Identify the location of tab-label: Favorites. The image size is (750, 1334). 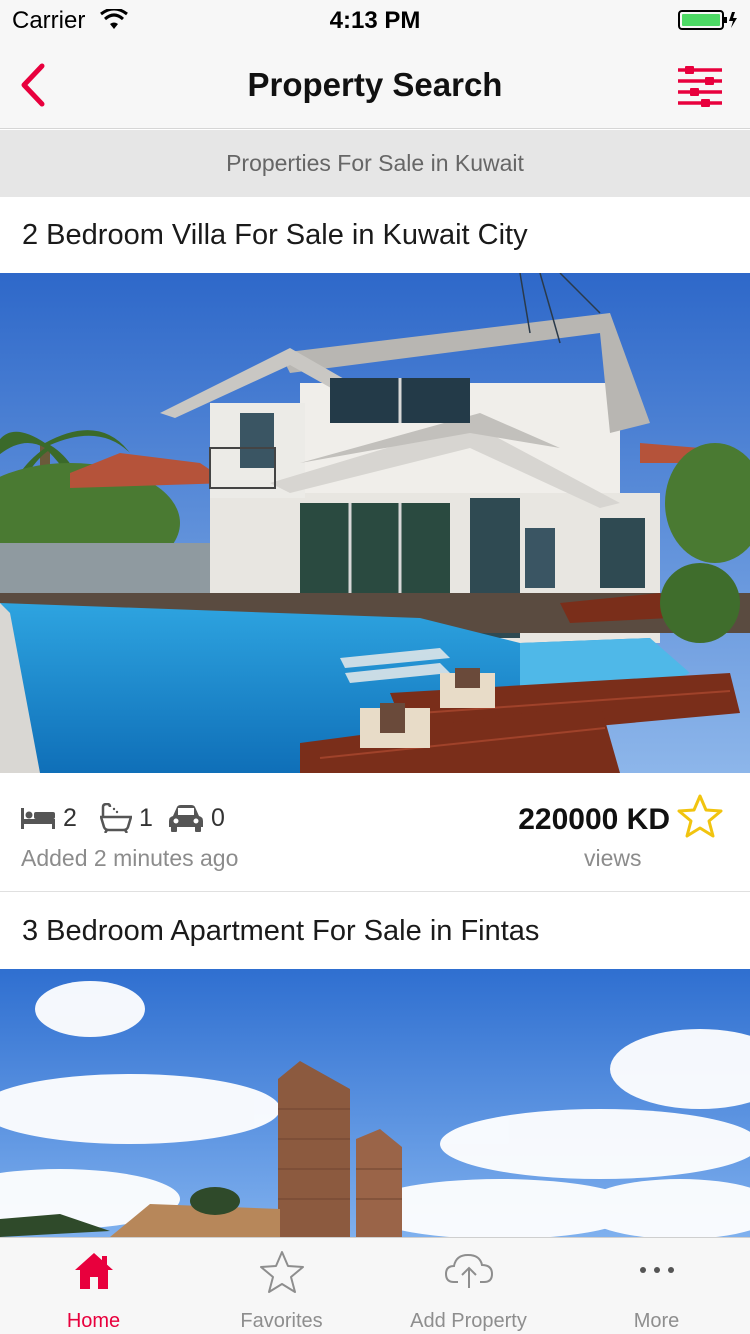
(281, 1321).